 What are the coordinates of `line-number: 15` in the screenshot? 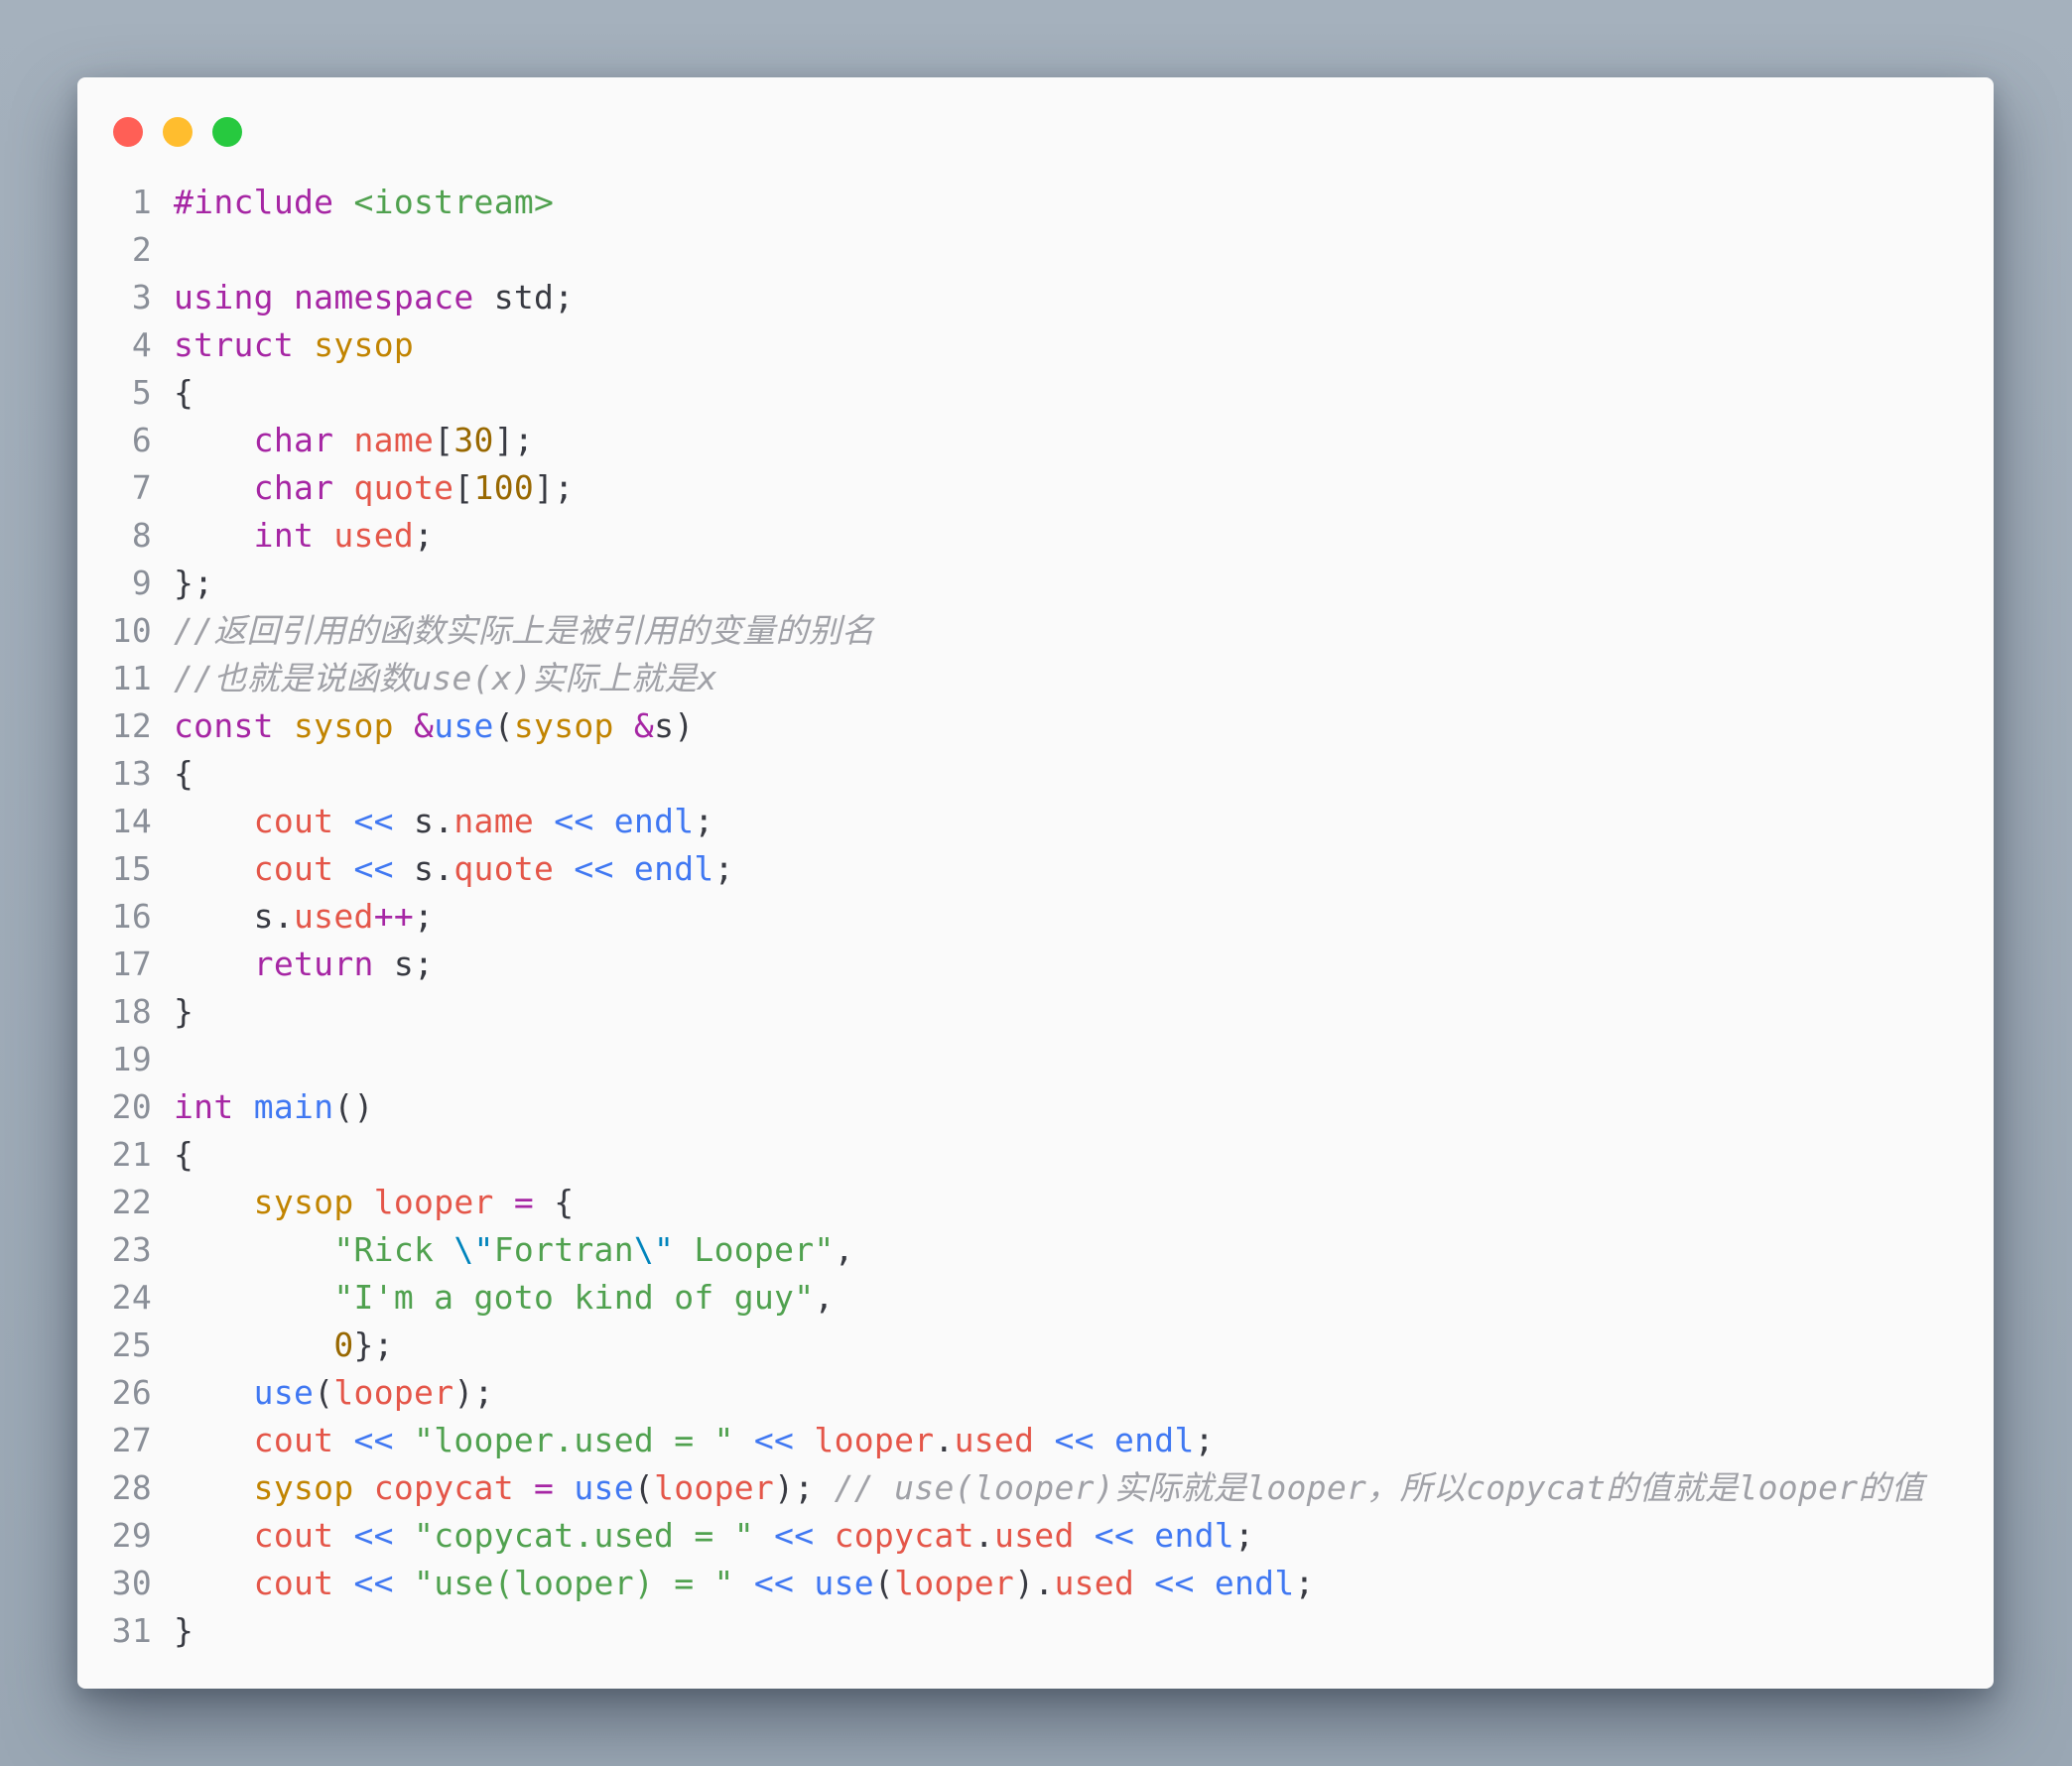 It's located at (131, 869).